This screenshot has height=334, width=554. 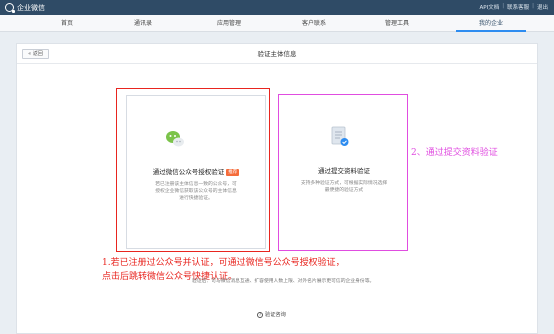 What do you see at coordinates (260, 314) in the screenshot?
I see `question-icon: ?` at bounding box center [260, 314].